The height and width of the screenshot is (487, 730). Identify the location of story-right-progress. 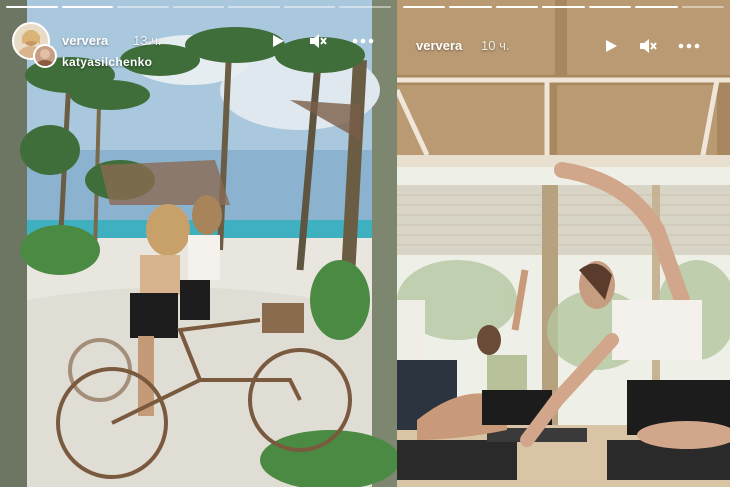
(563, 7).